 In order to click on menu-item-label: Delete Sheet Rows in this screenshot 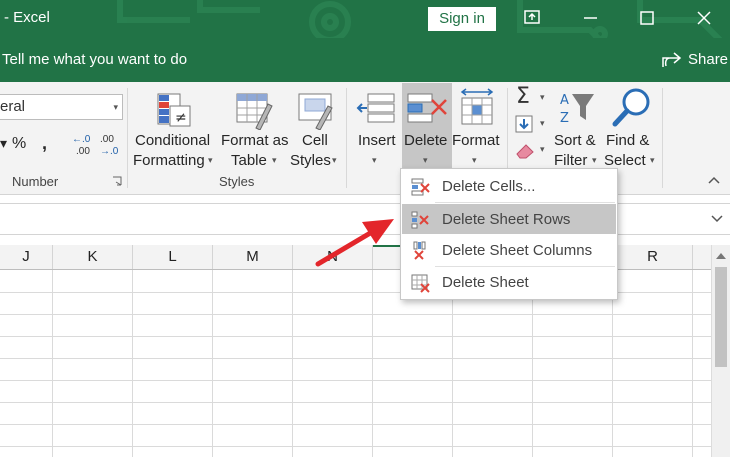, I will do `click(506, 219)`.